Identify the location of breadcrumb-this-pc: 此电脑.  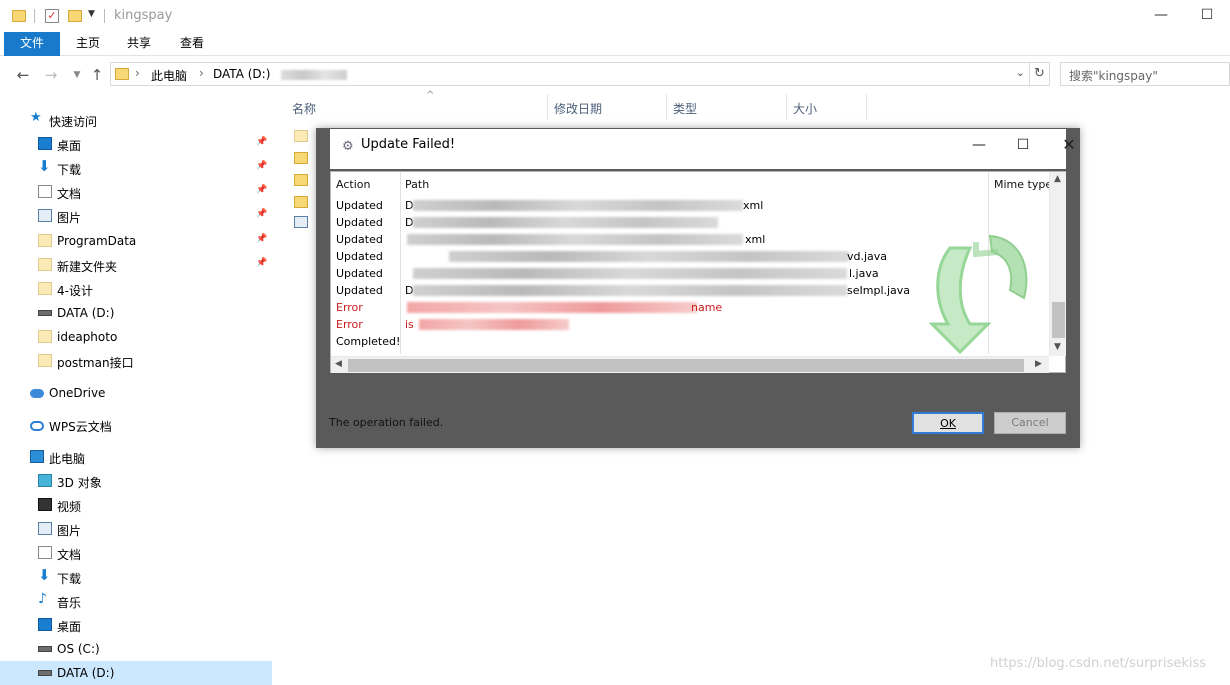
(169, 75).